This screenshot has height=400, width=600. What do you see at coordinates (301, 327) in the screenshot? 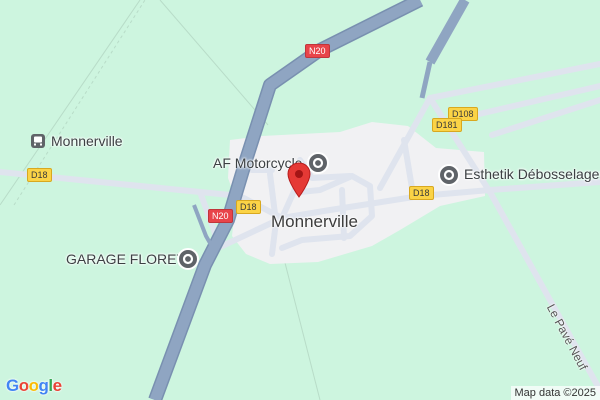
I see `path-track-south` at bounding box center [301, 327].